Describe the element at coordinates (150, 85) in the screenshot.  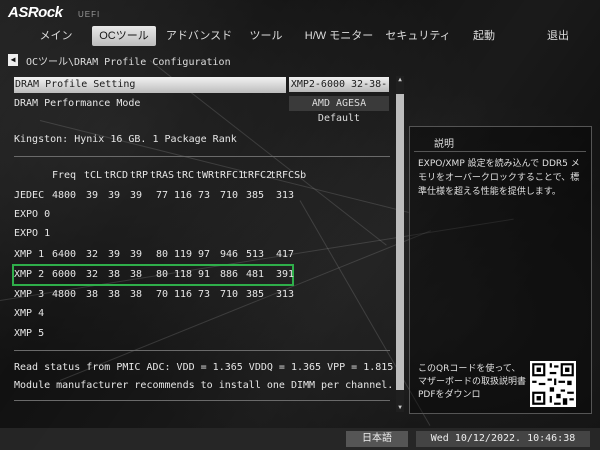
I see `dram-profile-setting-row: DRAM Profile Setting` at that location.